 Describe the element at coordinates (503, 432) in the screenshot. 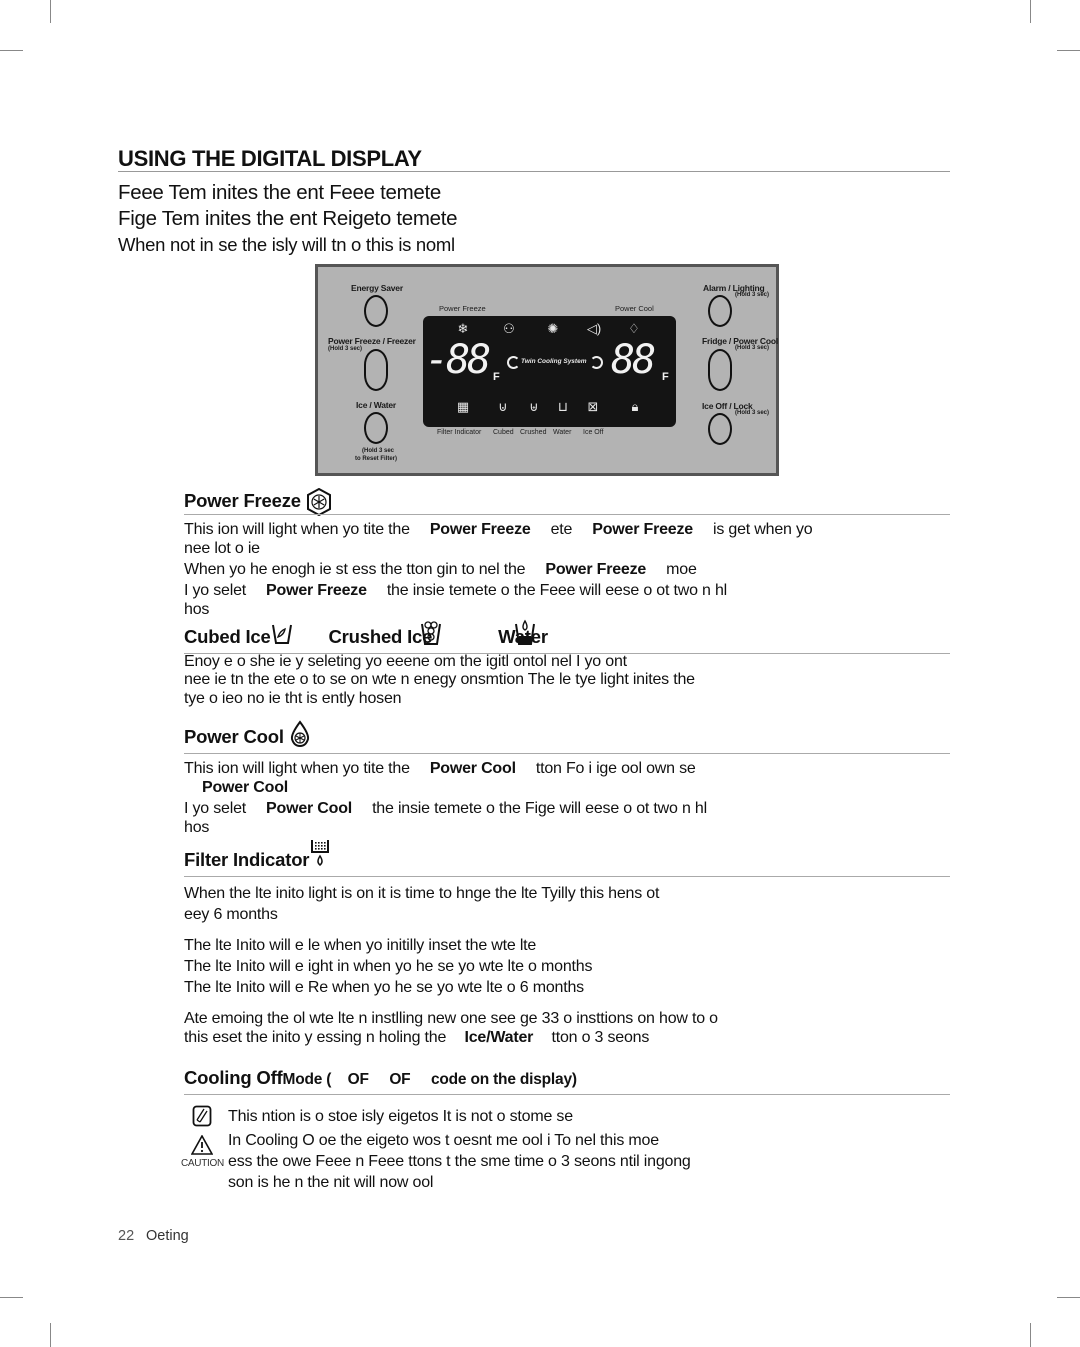

I see `lcd-bottom-label: Cubed` at that location.